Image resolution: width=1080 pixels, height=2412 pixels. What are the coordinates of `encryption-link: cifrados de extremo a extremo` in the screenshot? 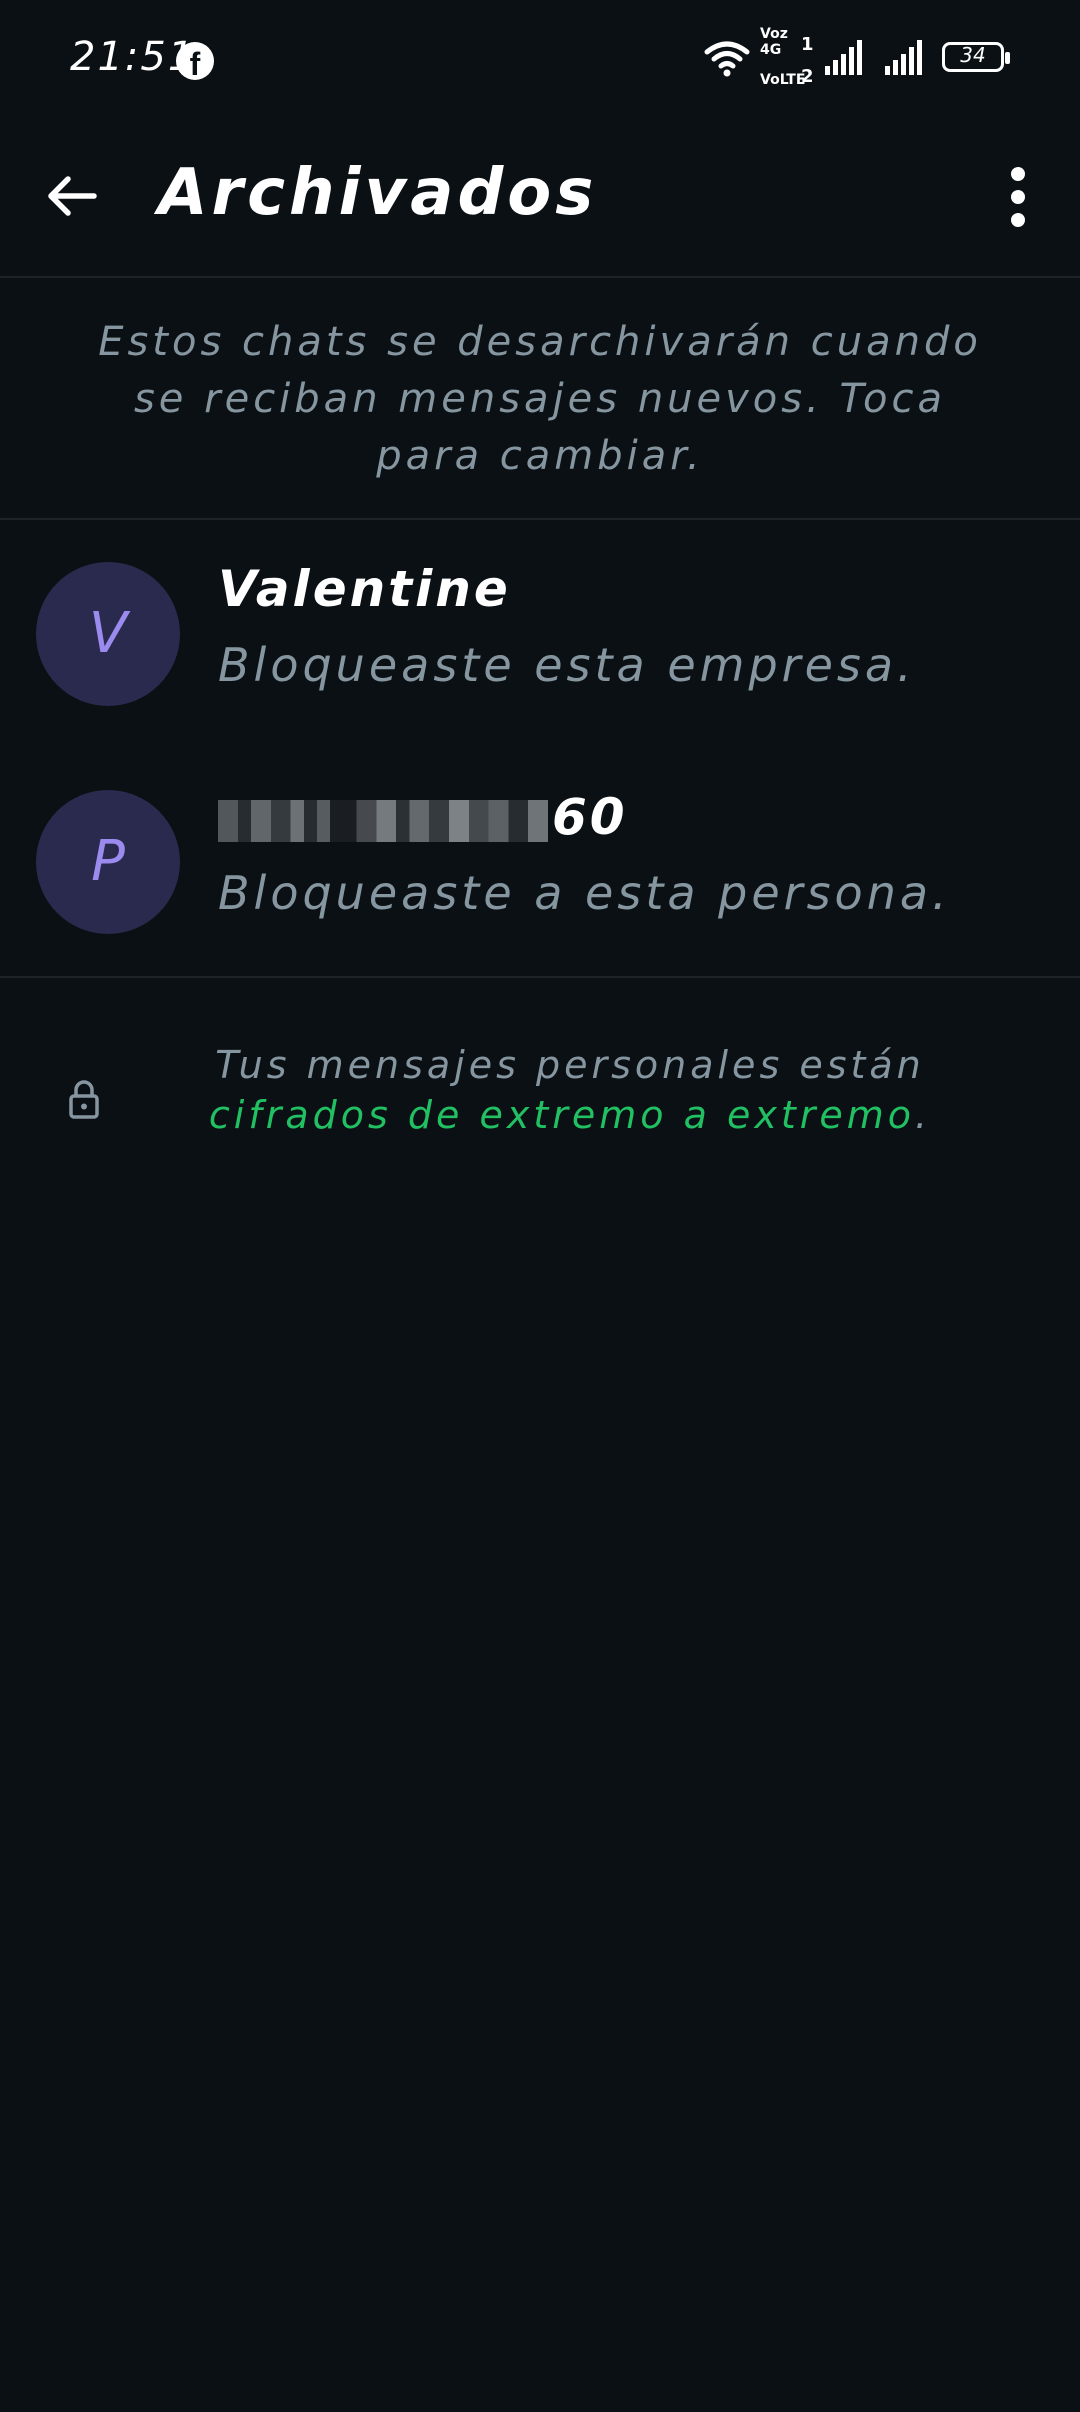 It's located at (562, 1115).